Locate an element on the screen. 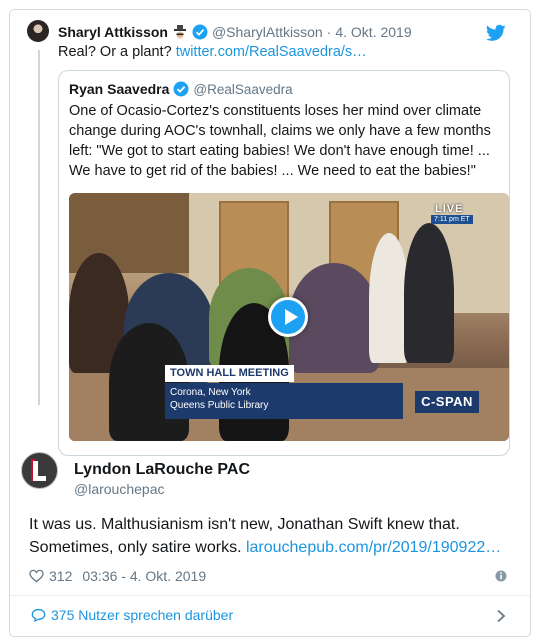 This screenshot has height=644, width=541. play-icon is located at coordinates (291, 317).